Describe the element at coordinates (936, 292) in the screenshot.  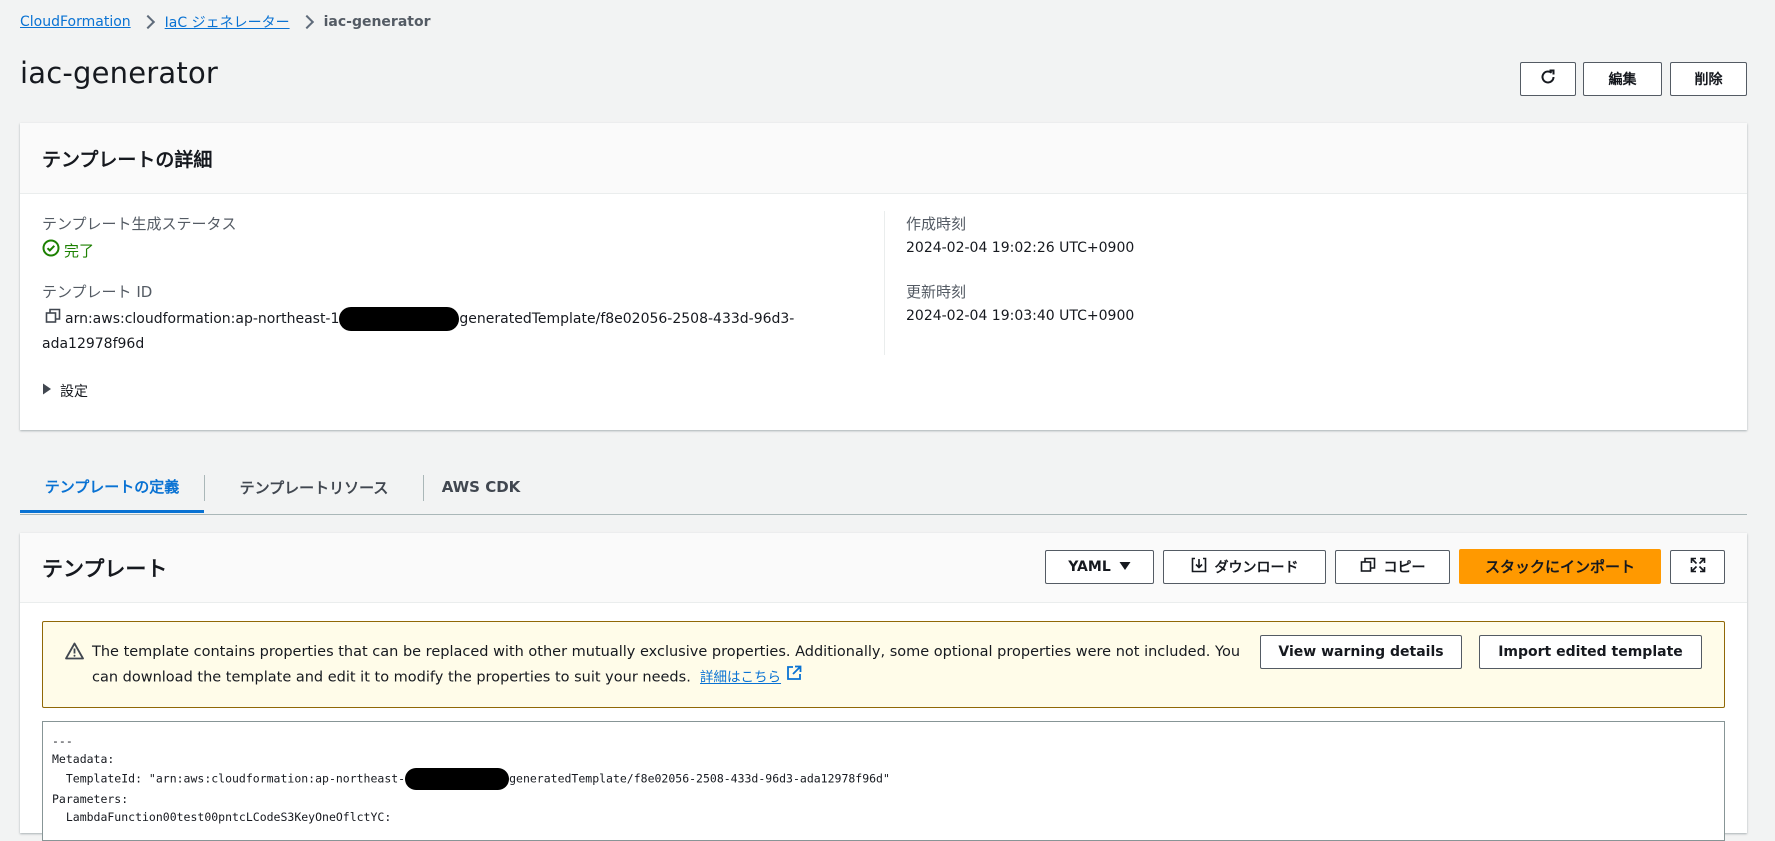
I see `updated-label: 更新時刻` at that location.